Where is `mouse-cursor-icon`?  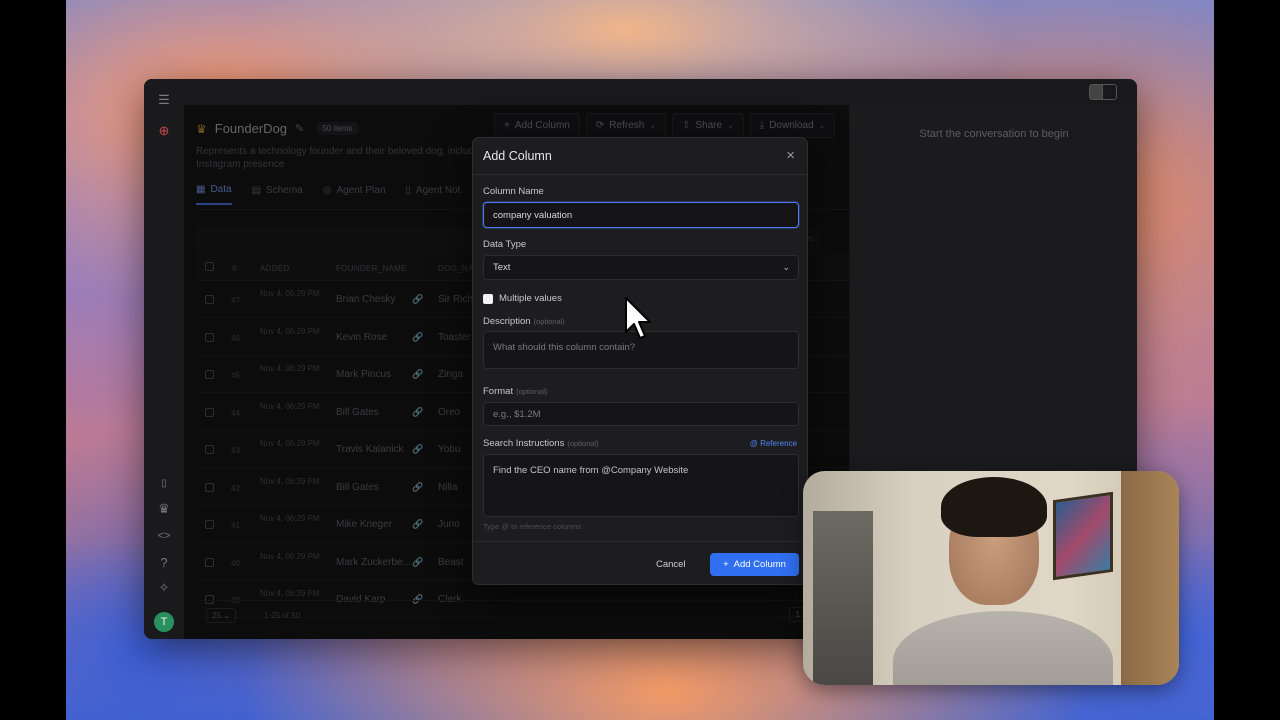 mouse-cursor-icon is located at coordinates (638, 318).